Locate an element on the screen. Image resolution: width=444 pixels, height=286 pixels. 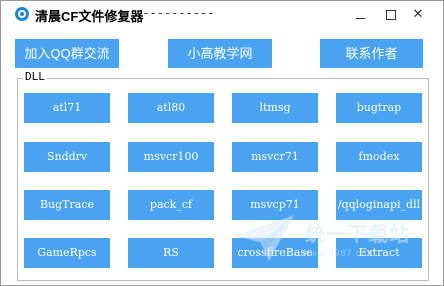
maximize-button is located at coordinates (391, 15).